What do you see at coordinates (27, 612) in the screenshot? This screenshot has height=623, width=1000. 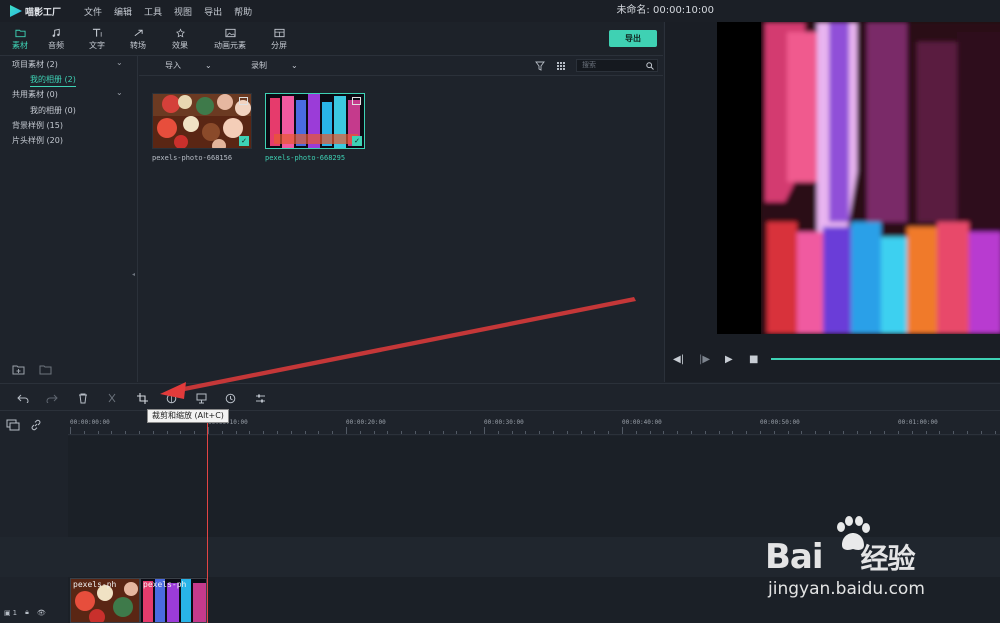 I see `lock-icon: 🔒︎` at bounding box center [27, 612].